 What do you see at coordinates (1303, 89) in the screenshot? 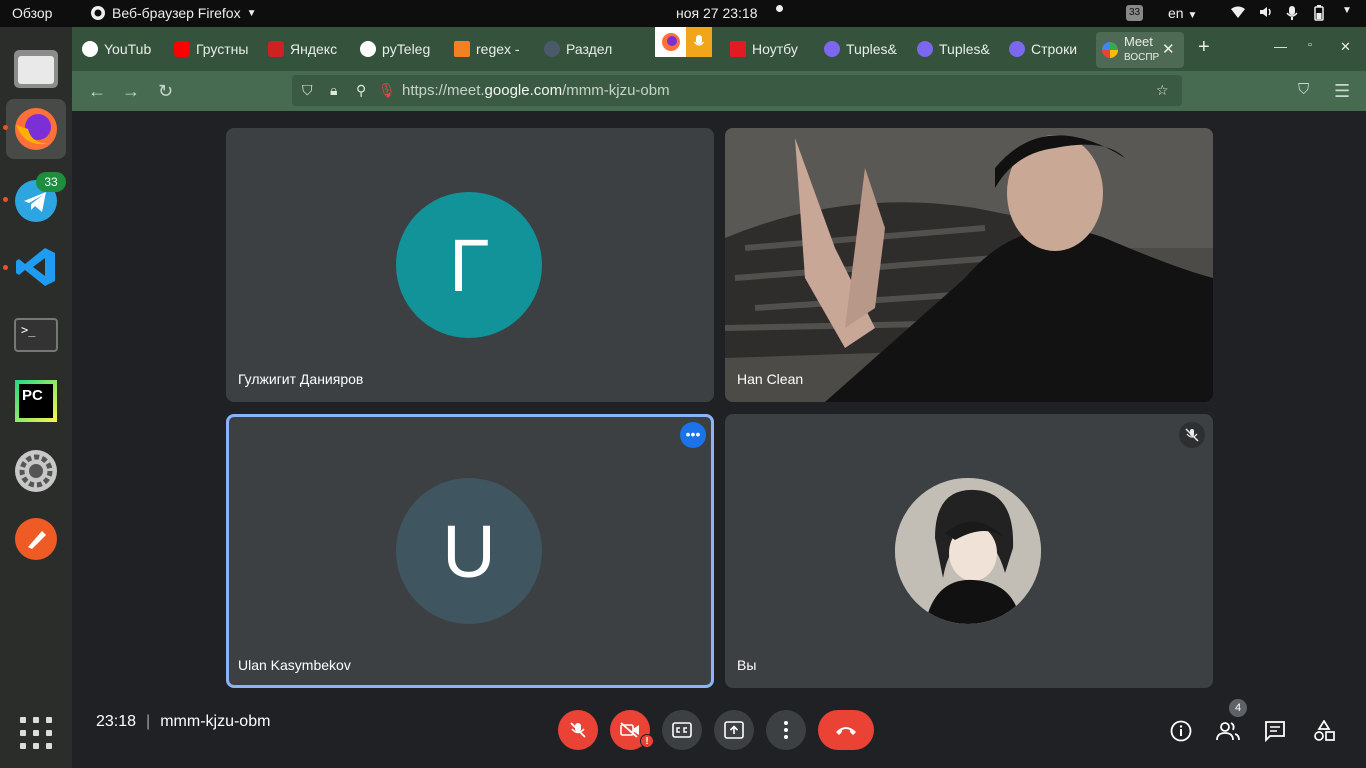
I see `pocket-icon: ⛉` at bounding box center [1303, 89].